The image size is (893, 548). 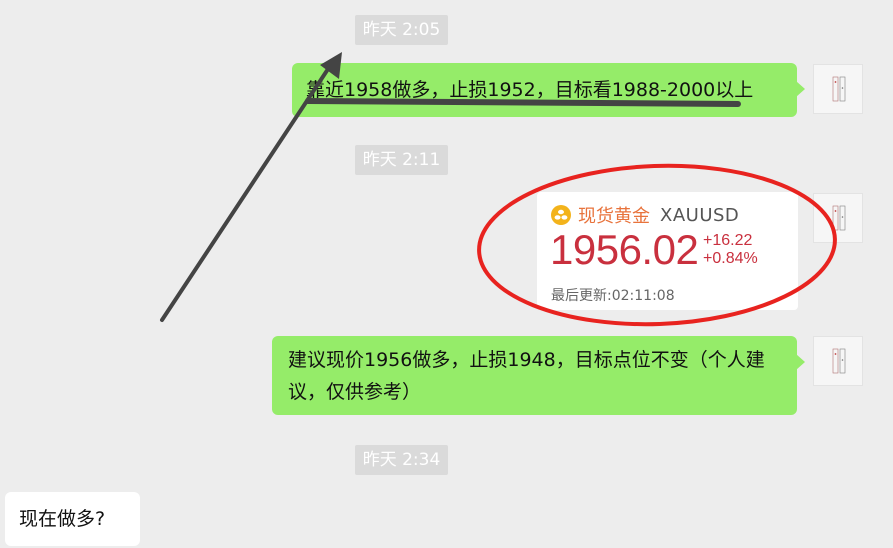 I want to click on sent-message-bubble: 靠近1958做多，止损1952，目标看1988-2000以上, so click(x=548, y=90).